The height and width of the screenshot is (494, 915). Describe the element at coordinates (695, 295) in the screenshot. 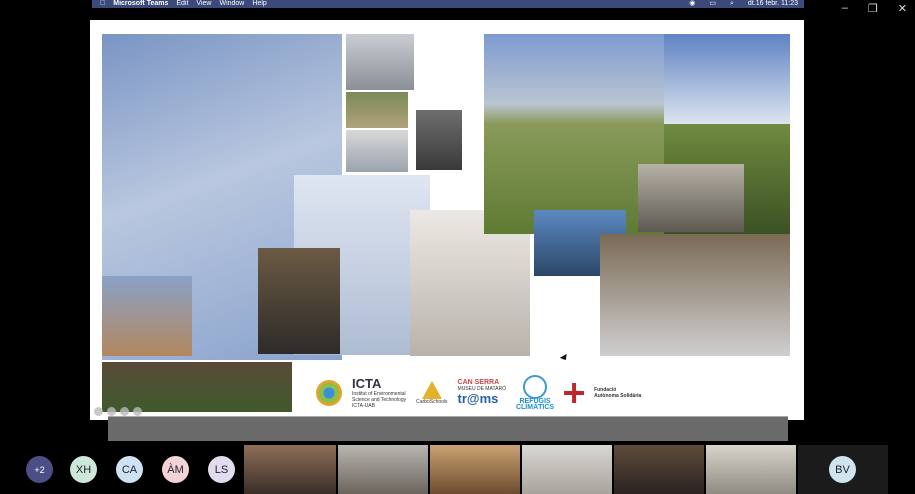

I see `photo-white-car` at that location.